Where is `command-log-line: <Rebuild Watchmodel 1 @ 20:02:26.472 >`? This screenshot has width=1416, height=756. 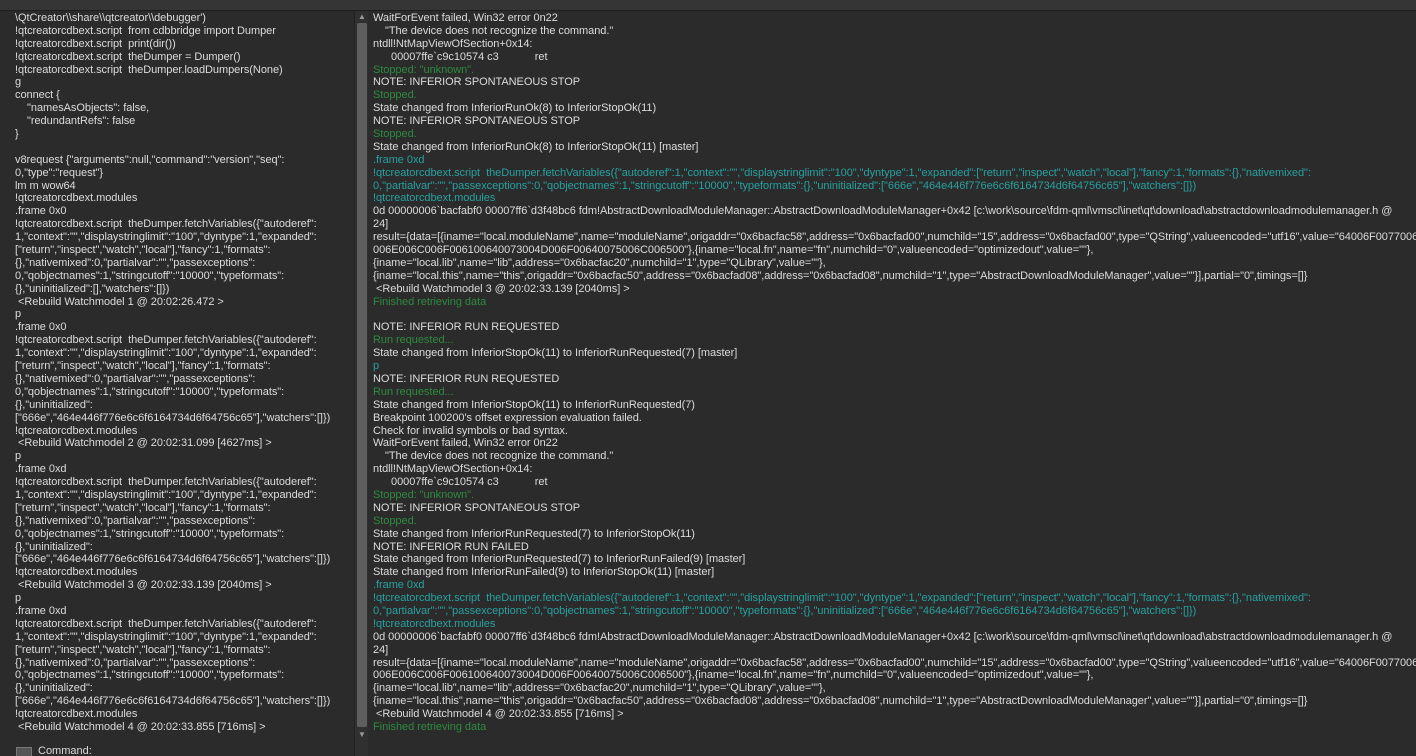
command-log-line: <Rebuild Watchmodel 1 @ 20:02:26.472 > is located at coordinates (119, 301).